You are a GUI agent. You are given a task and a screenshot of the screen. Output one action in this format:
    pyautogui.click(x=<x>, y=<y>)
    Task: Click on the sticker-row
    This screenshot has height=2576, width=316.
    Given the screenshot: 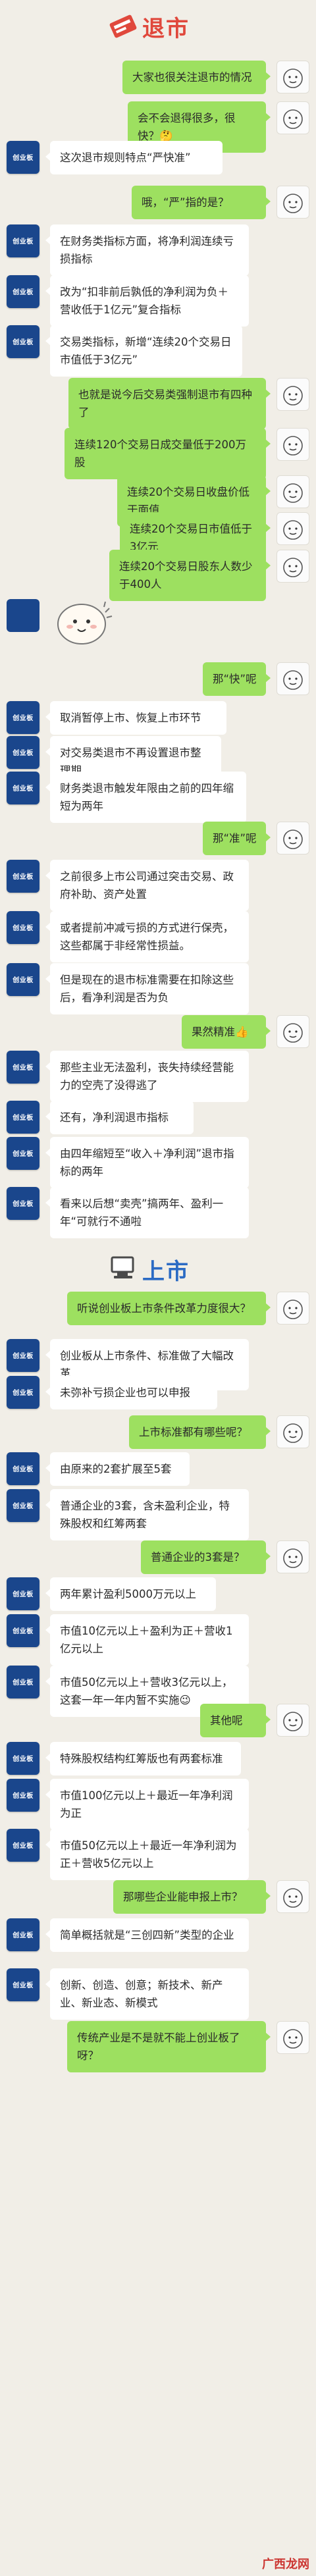 What is the action you would take?
    pyautogui.click(x=60, y=621)
    